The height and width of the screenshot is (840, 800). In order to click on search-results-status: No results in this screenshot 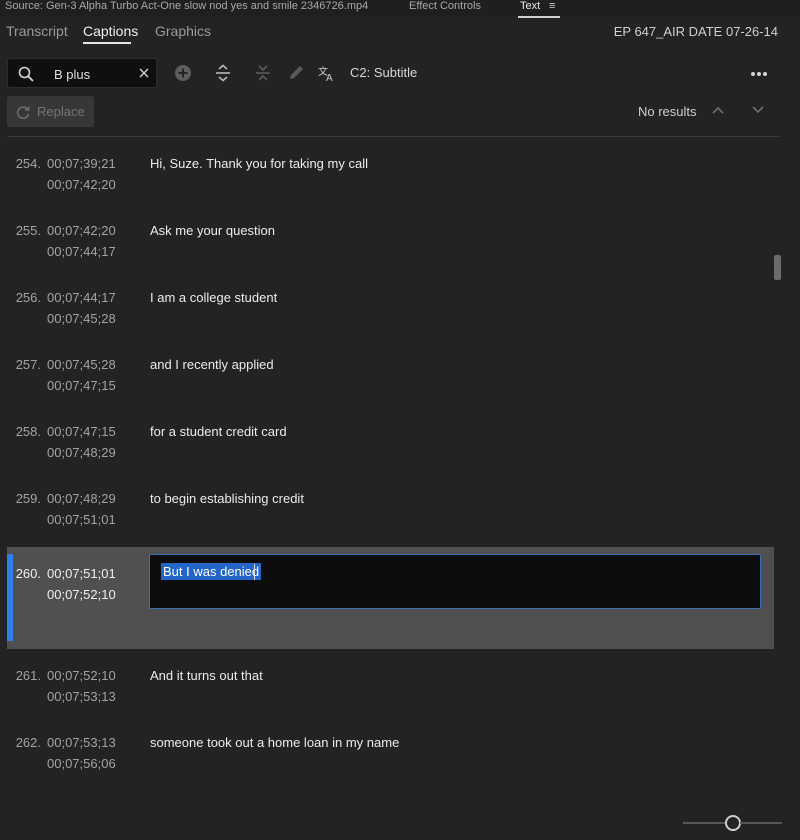, I will do `click(667, 111)`.